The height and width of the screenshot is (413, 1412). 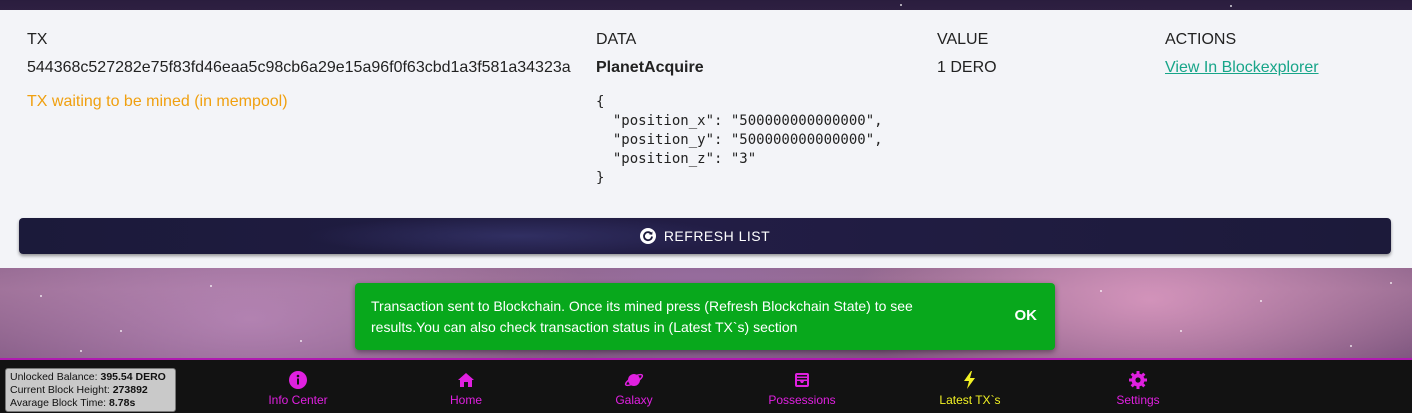 I want to click on refresh-list-label: REFRESH LIST, so click(x=717, y=236).